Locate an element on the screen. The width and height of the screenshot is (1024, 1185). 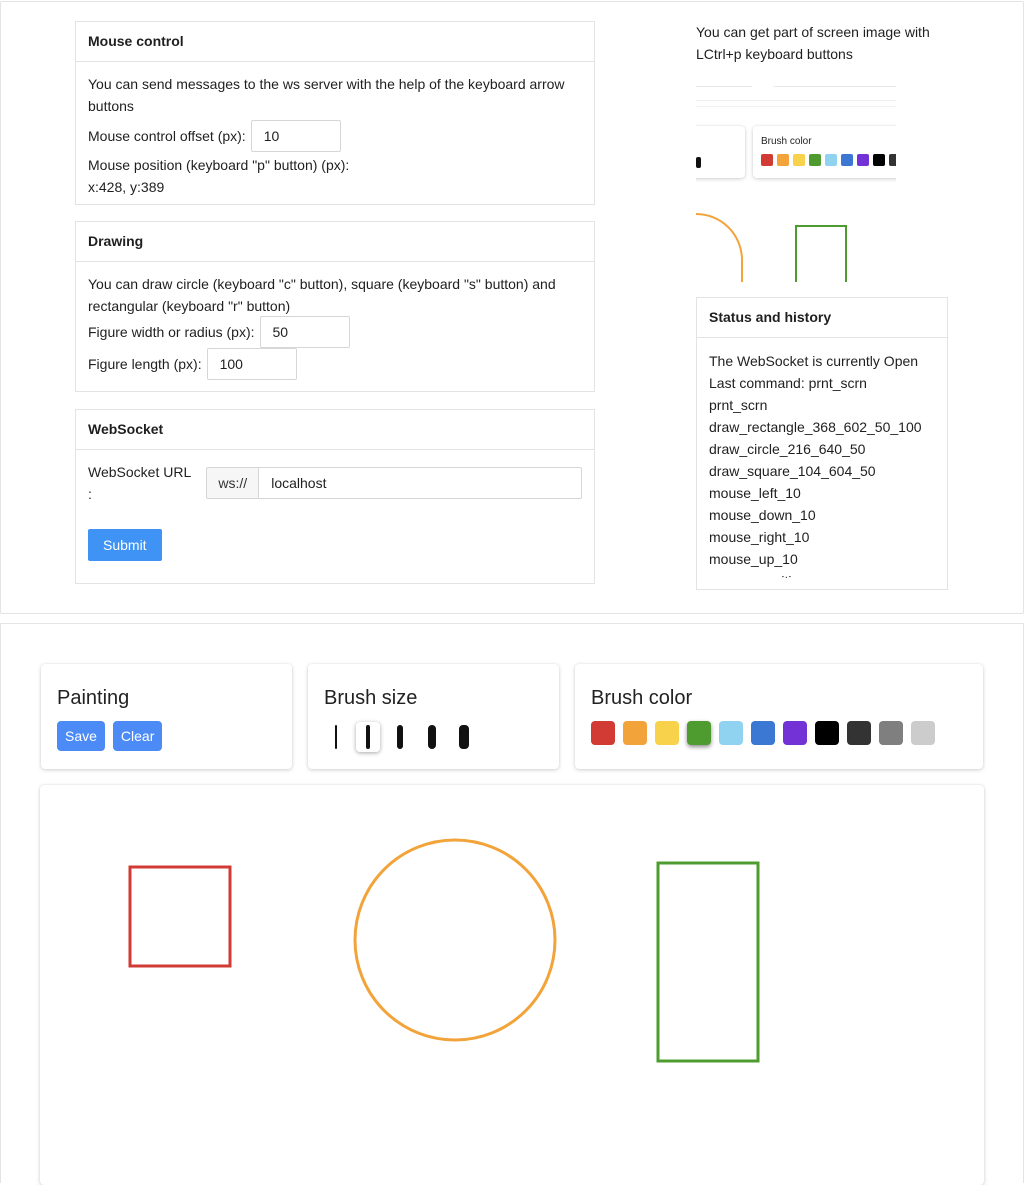
status-history-item: prnt_scrn is located at coordinates (738, 405).